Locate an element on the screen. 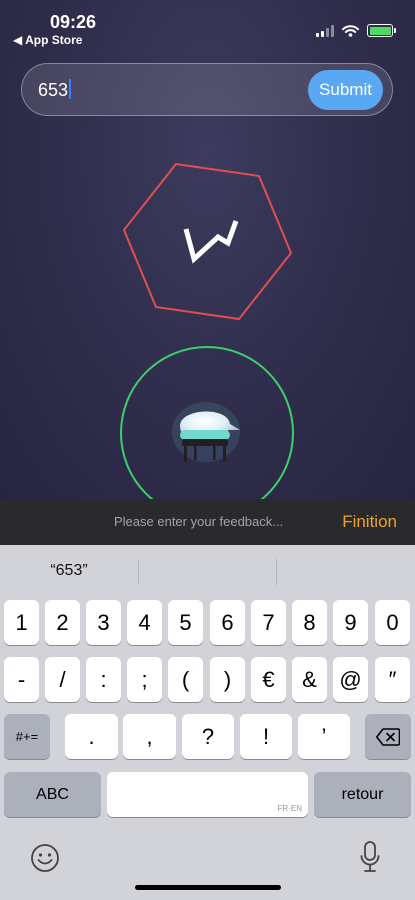 This screenshot has width=415, height=900. key-9: 9 is located at coordinates (350, 622).